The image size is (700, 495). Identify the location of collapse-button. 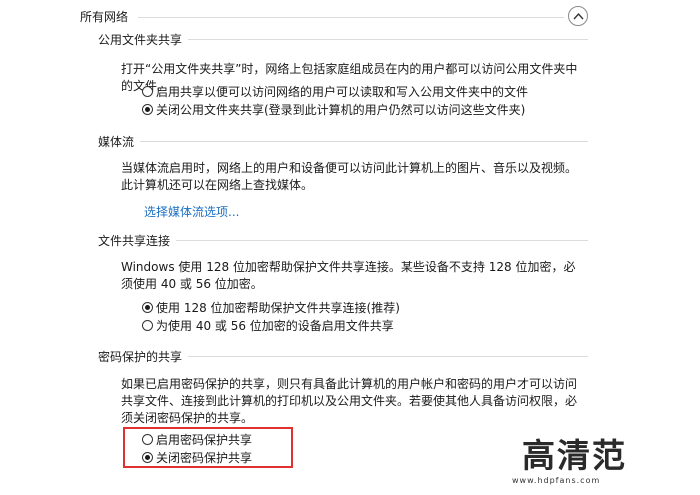
(578, 16).